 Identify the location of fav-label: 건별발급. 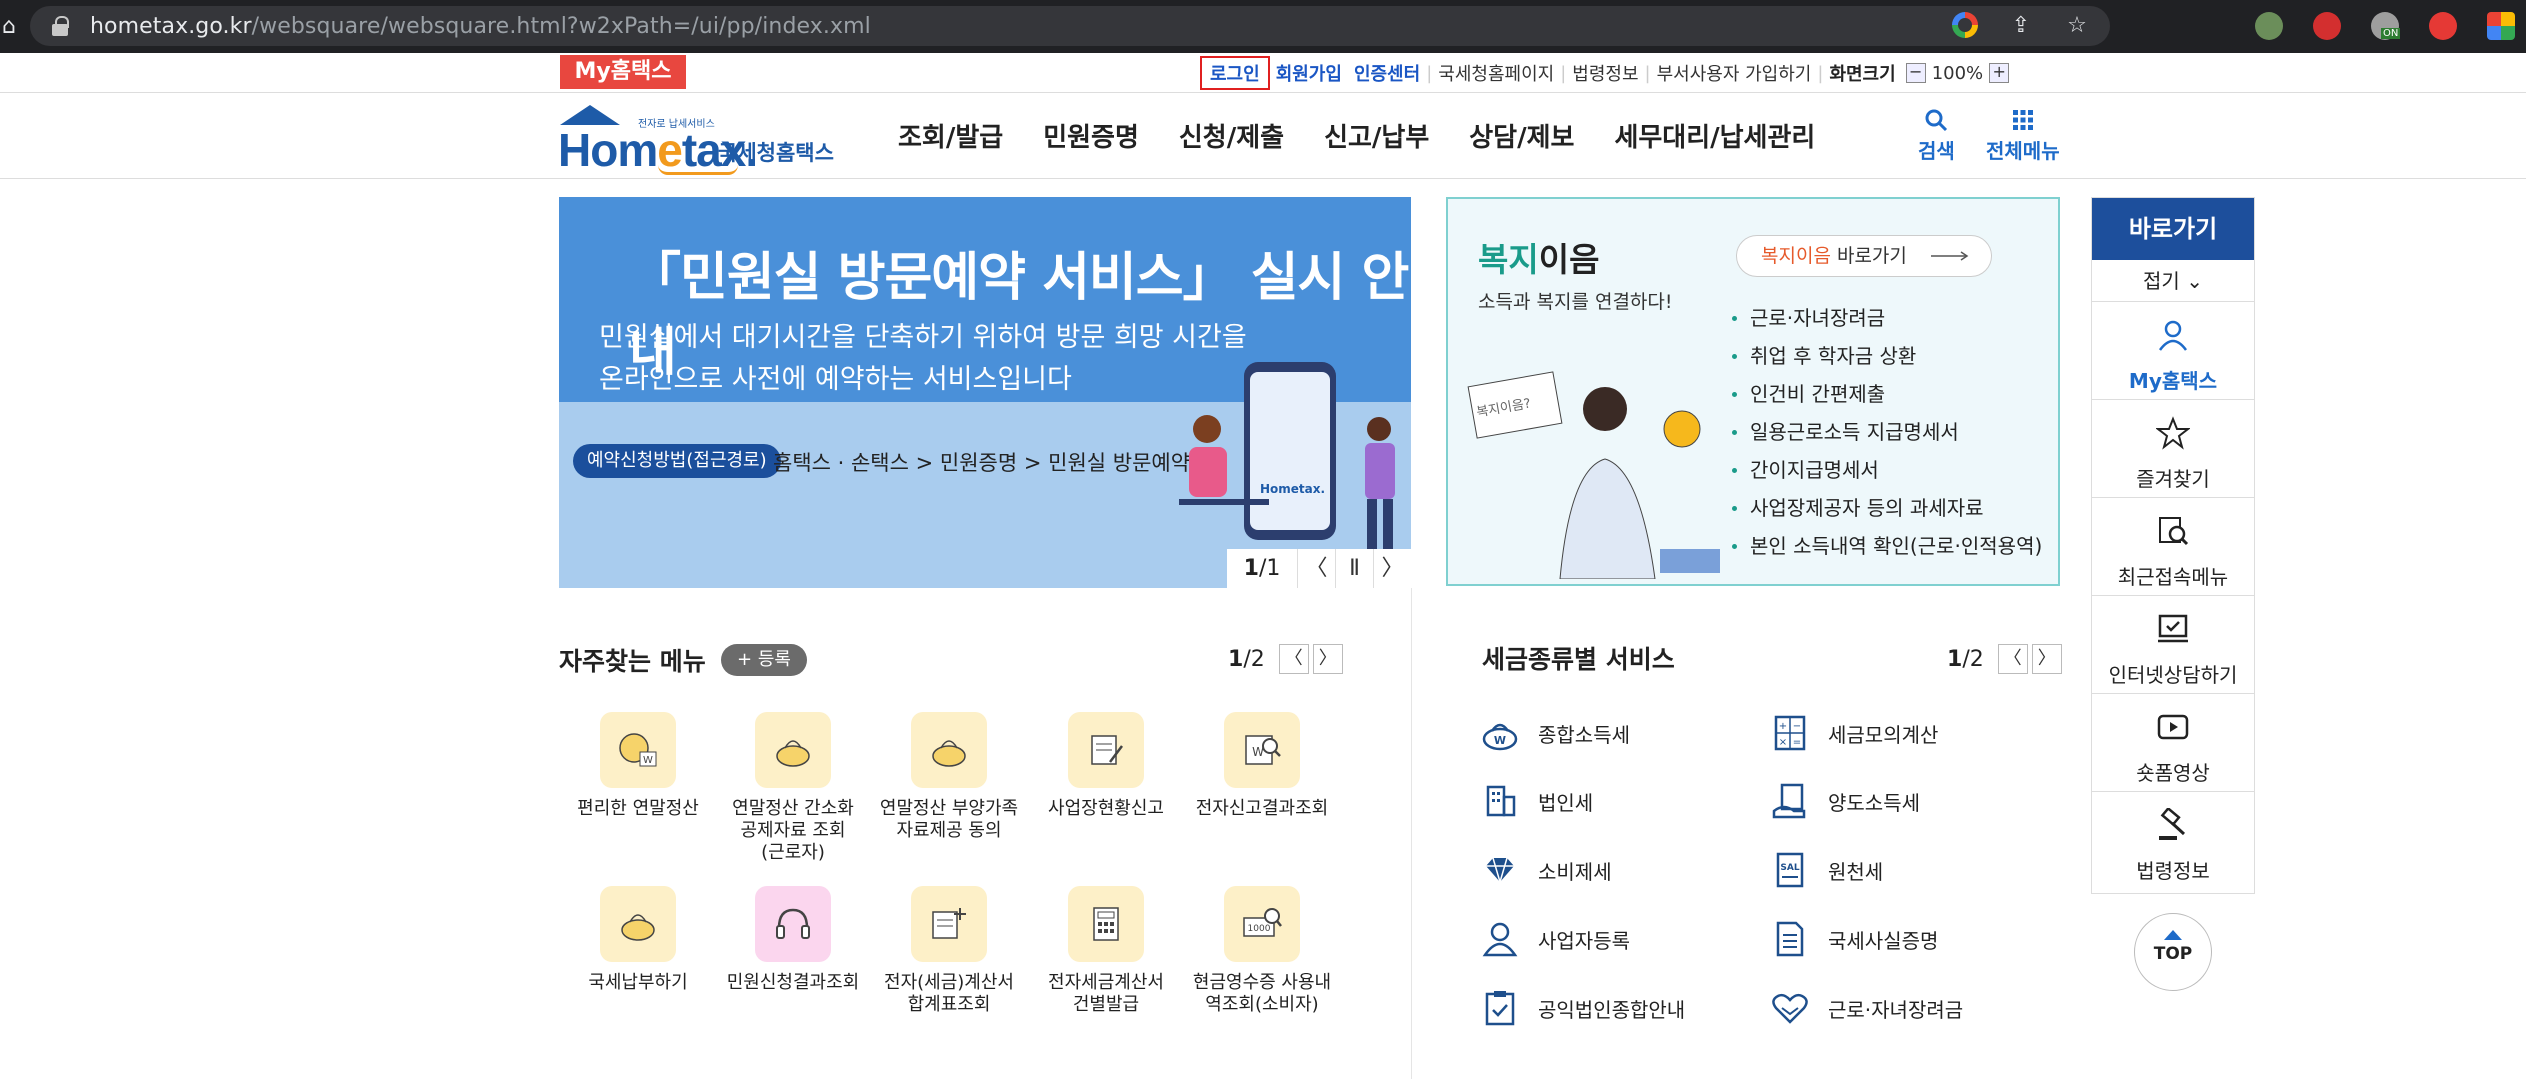
(1106, 1004).